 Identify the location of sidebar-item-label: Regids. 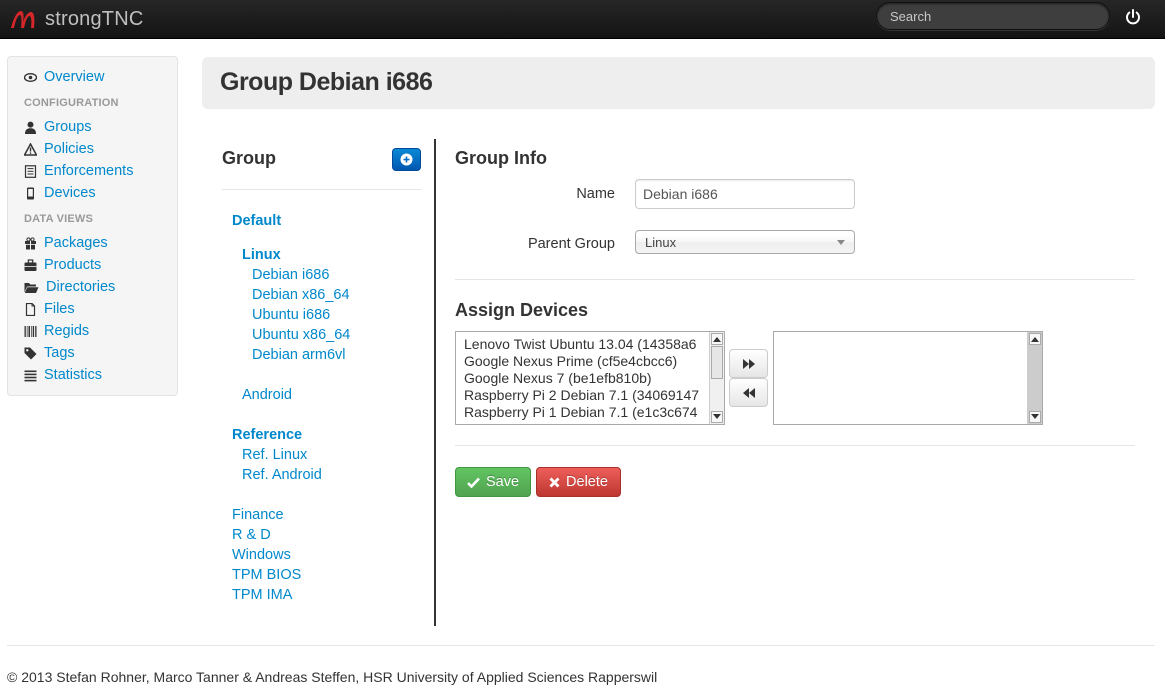
(66, 331).